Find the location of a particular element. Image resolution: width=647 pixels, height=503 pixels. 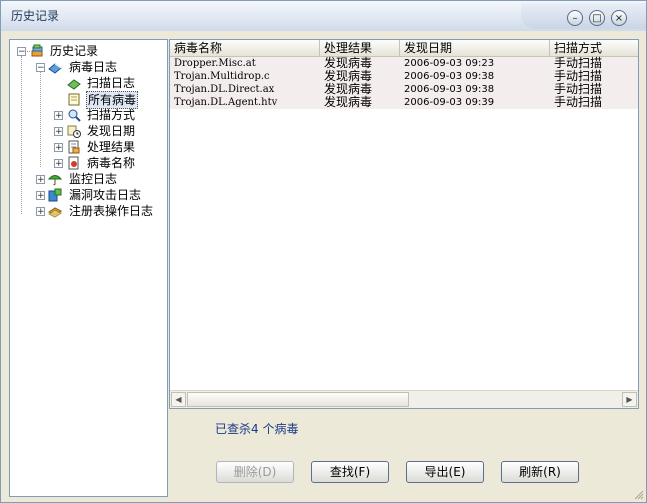

maximize-button: □ is located at coordinates (597, 18).